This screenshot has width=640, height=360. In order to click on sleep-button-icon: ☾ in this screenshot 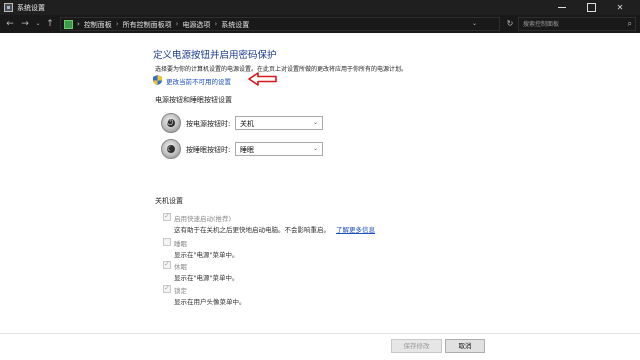, I will do `click(171, 149)`.